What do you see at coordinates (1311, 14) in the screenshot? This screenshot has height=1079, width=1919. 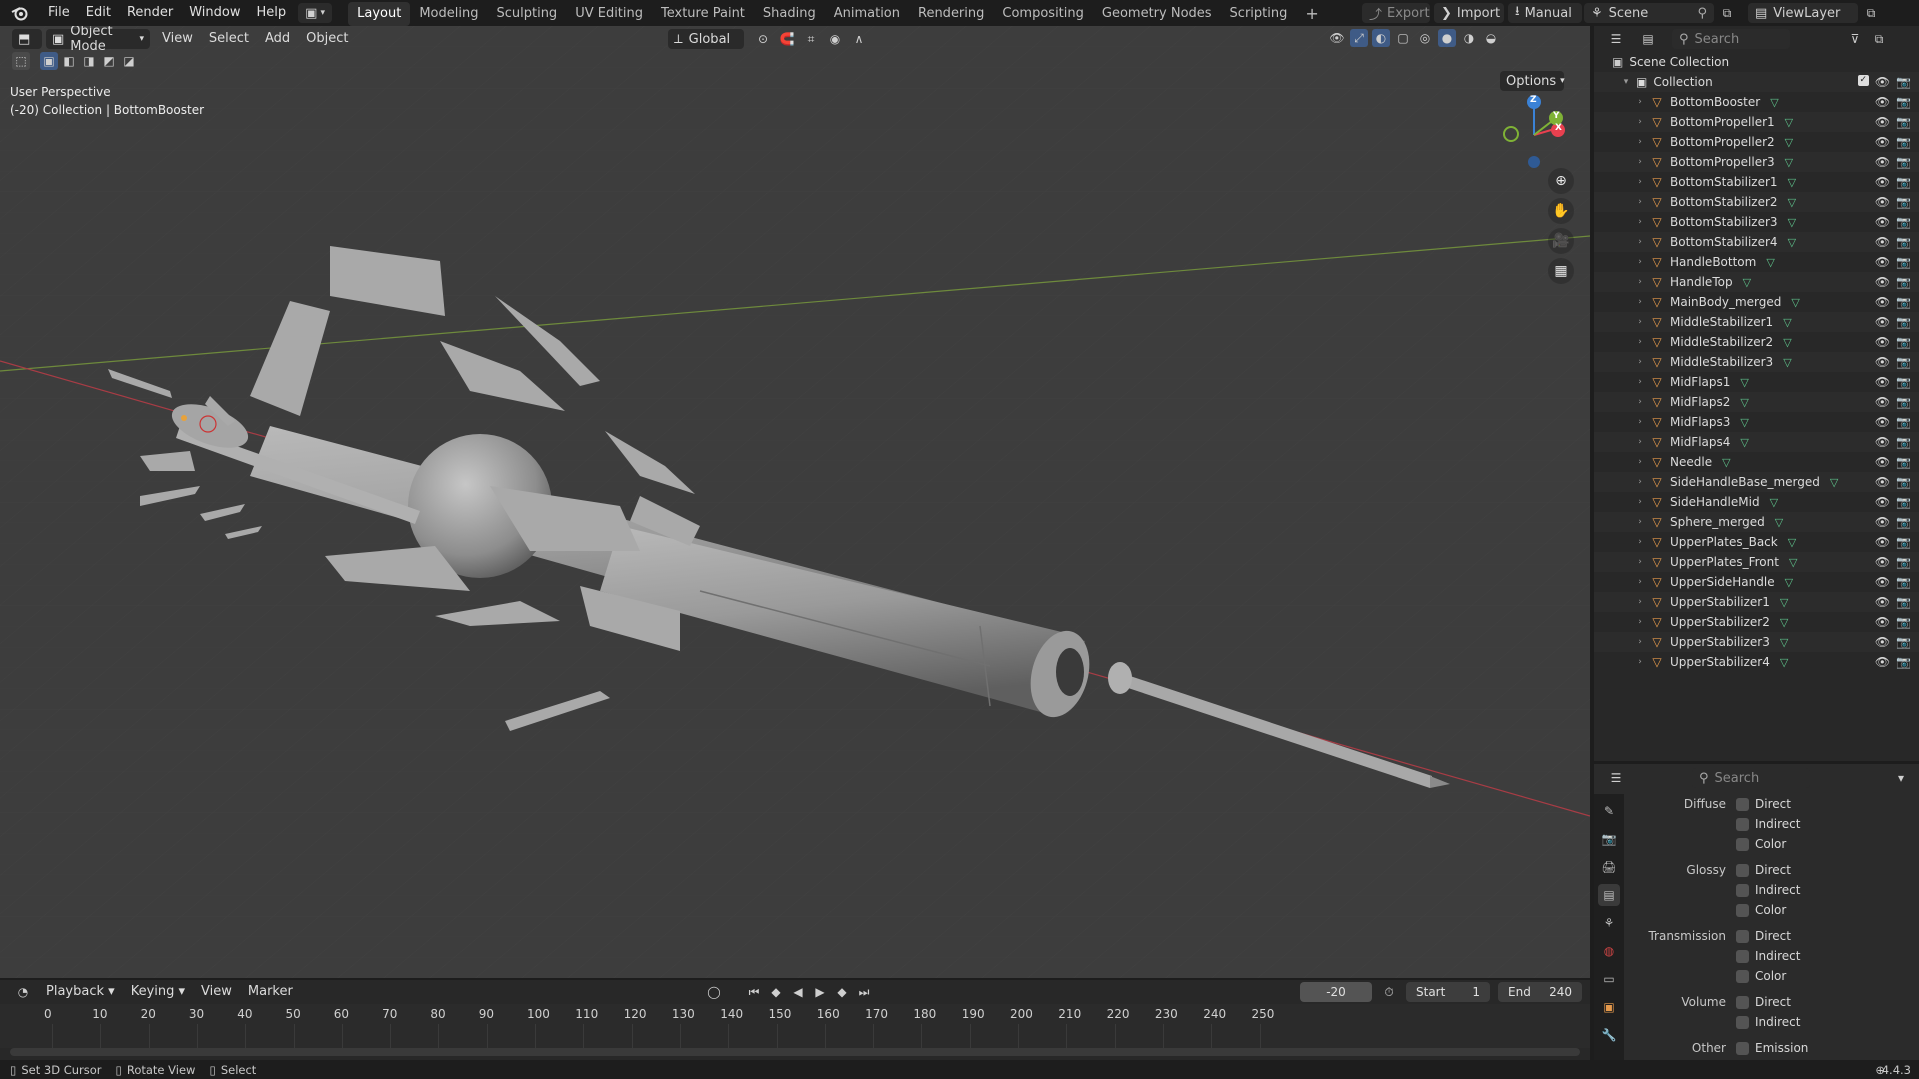 I see `add-workspace-button: +` at bounding box center [1311, 14].